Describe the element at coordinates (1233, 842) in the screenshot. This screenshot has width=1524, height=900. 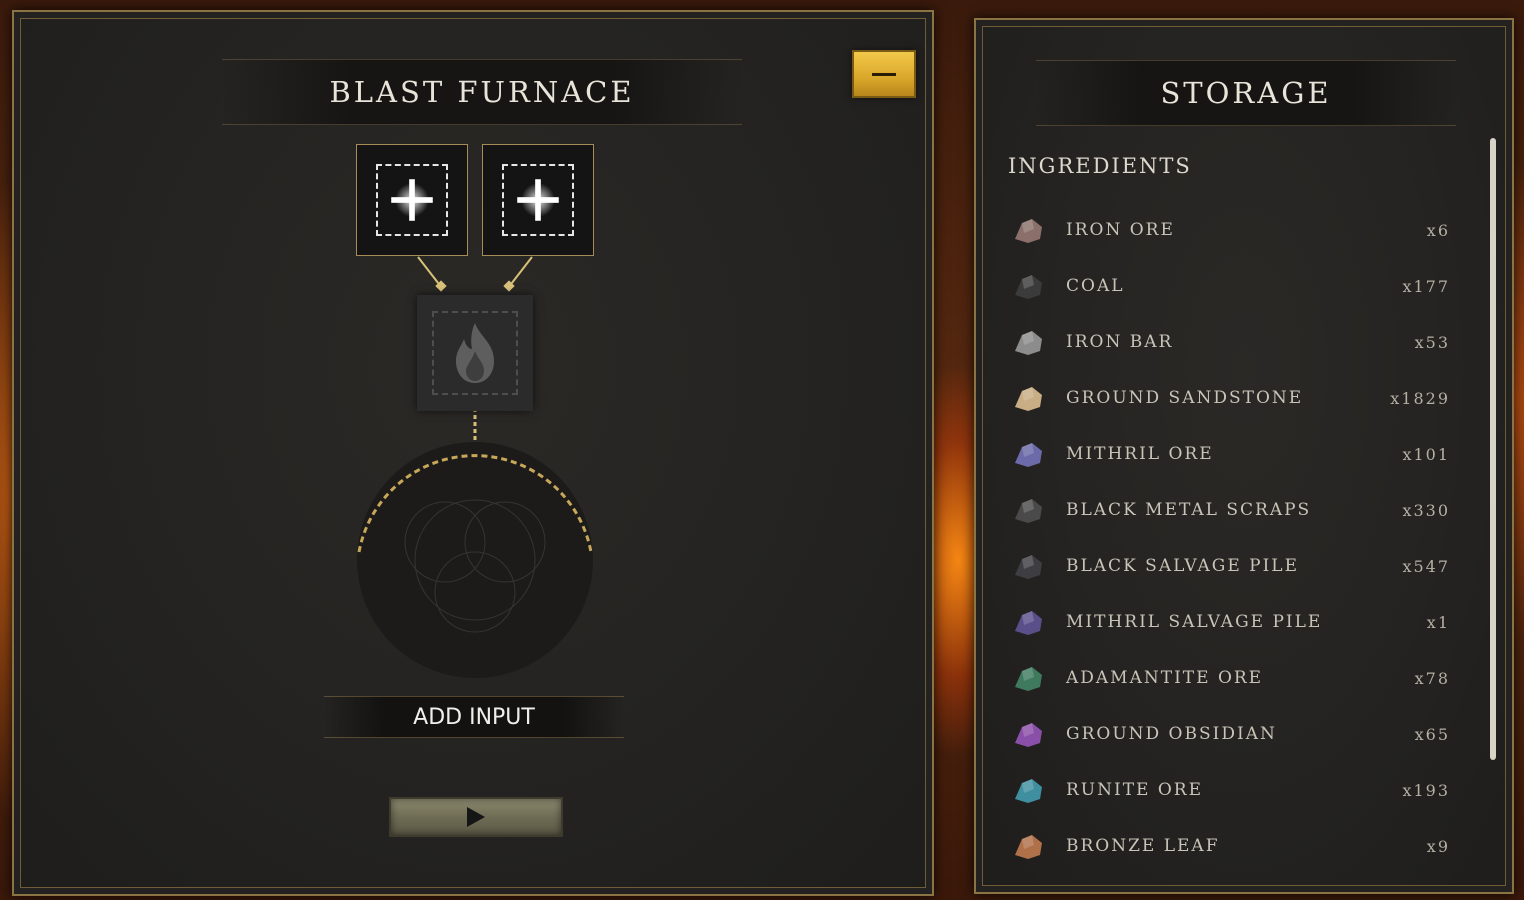
I see `ingredient-row: BRONZE LEAF x9` at that location.